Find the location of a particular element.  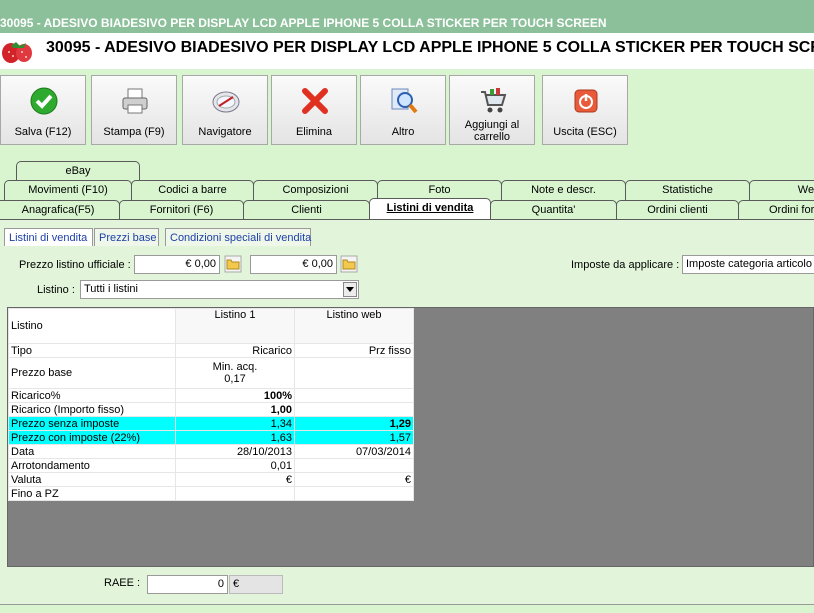

row-label: Data is located at coordinates (92, 451).